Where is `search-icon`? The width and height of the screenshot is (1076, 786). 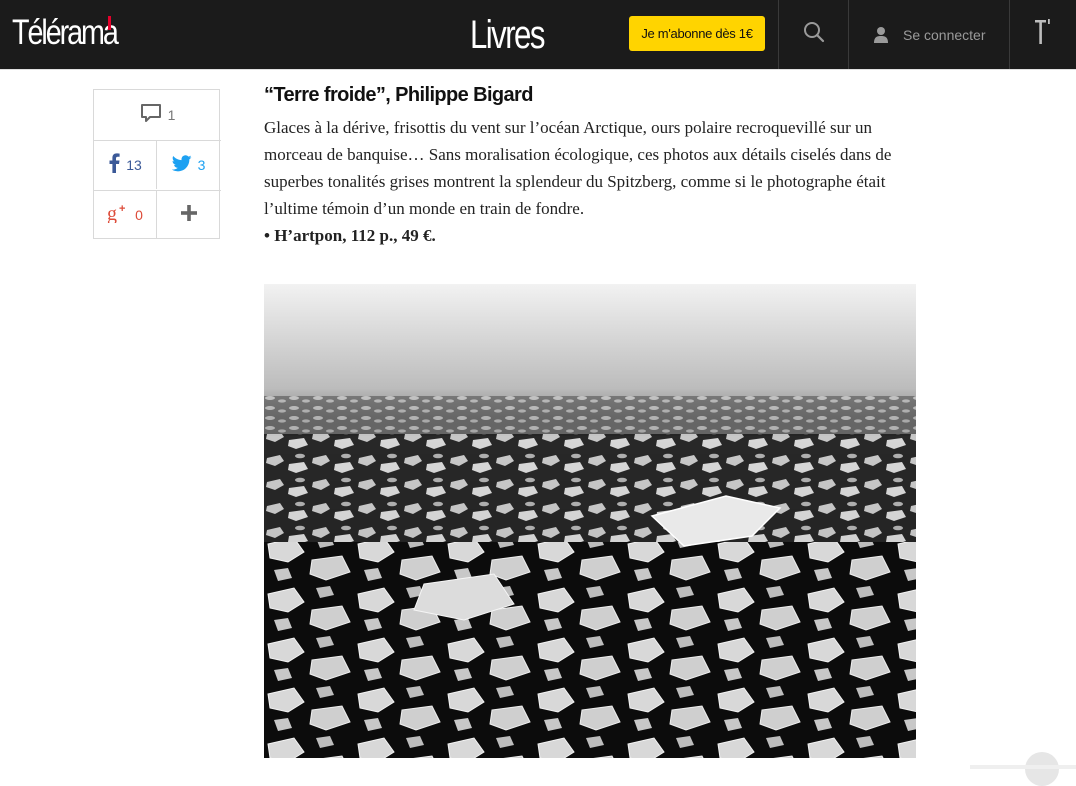
search-icon is located at coordinates (814, 34).